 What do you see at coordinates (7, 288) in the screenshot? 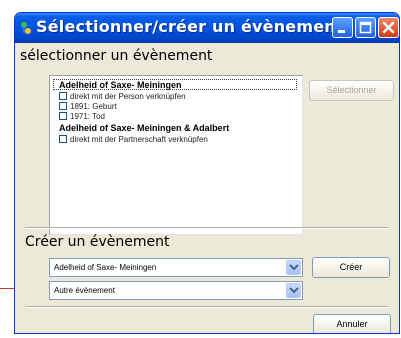
I see `external-red-line` at bounding box center [7, 288].